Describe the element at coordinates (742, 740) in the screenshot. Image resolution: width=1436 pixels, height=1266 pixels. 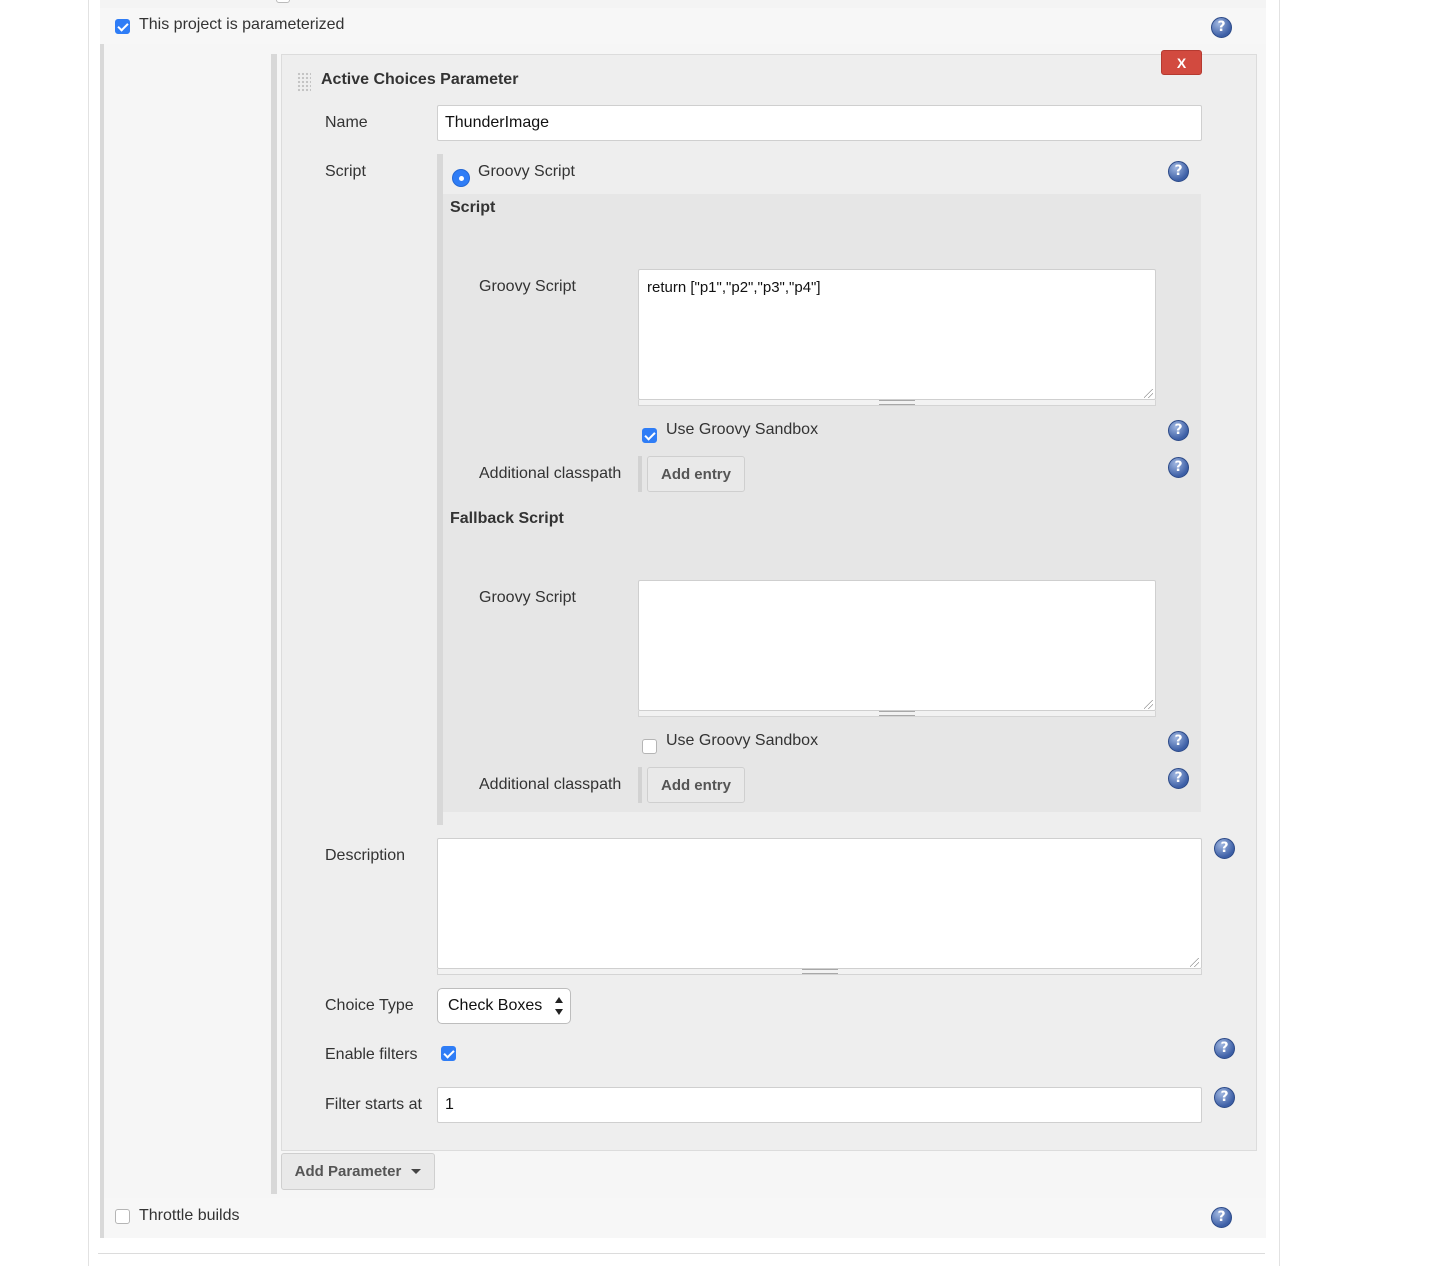
I see `fallback-sandbox-label: Use Groovy Sandbox` at that location.